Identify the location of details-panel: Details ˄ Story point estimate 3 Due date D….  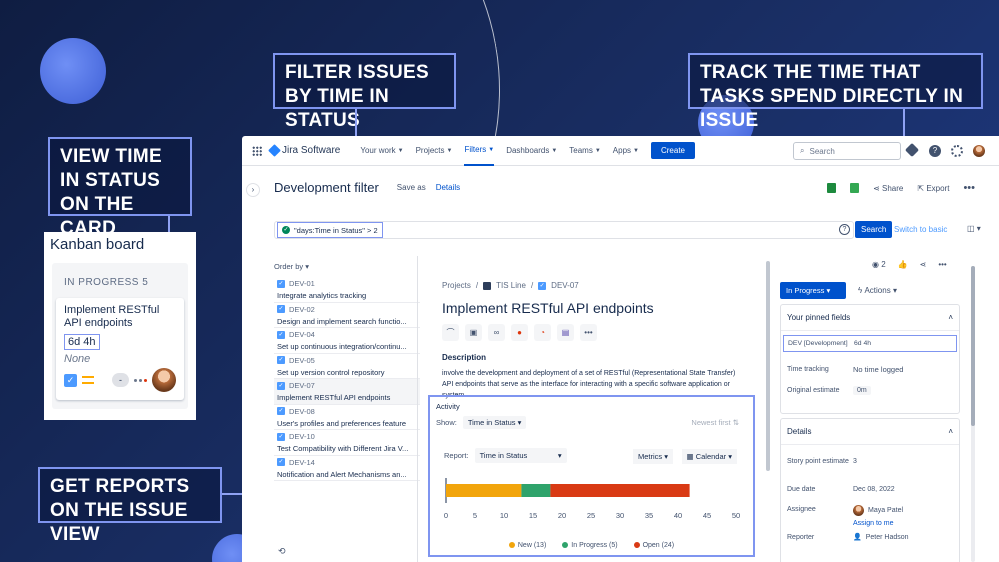
(870, 490).